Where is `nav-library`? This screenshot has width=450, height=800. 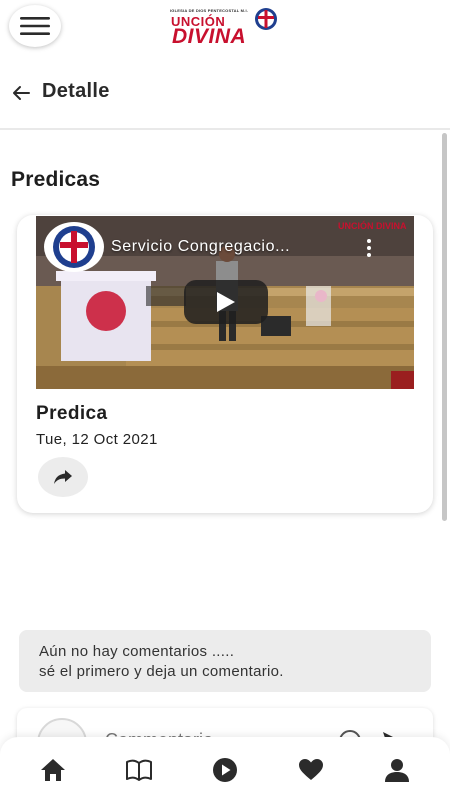
nav-library is located at coordinates (139, 770).